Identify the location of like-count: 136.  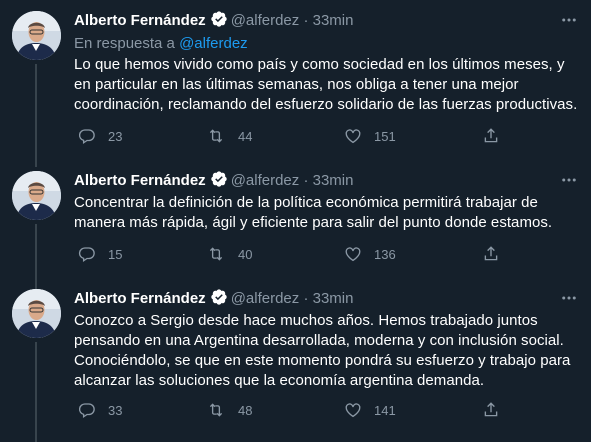
(385, 254).